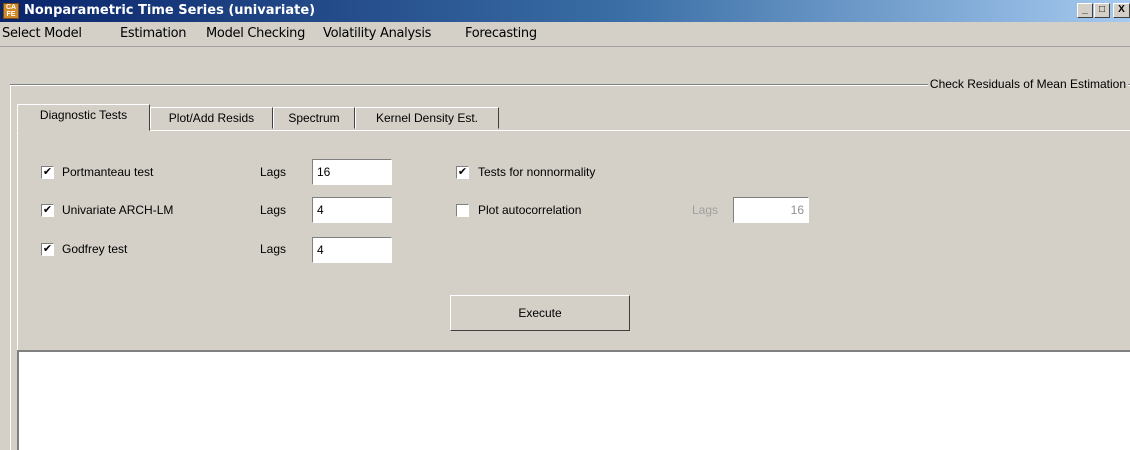 The height and width of the screenshot is (450, 1130). What do you see at coordinates (530, 210) in the screenshot?
I see `autocorrelation-label: Plot autocorrelation` at bounding box center [530, 210].